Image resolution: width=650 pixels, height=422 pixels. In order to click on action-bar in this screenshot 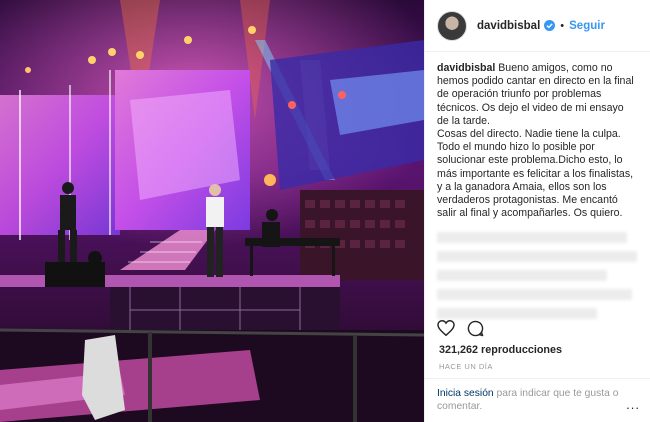, I will do `click(460, 328)`.